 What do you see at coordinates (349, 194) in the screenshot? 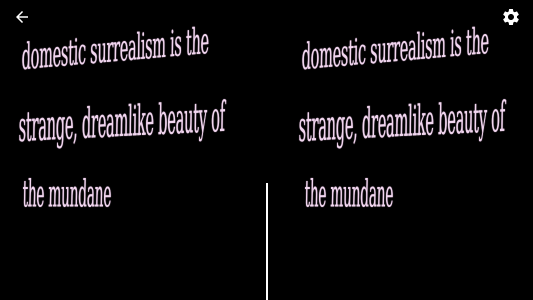
I see `quote-line-3-right: the mundane` at bounding box center [349, 194].